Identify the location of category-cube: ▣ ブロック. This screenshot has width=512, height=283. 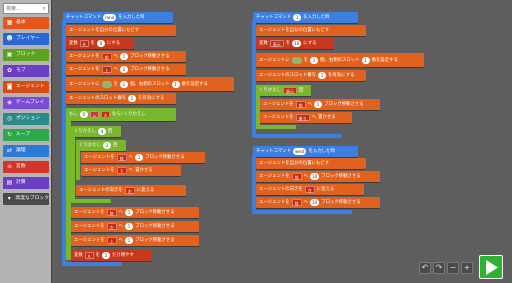
(26, 55).